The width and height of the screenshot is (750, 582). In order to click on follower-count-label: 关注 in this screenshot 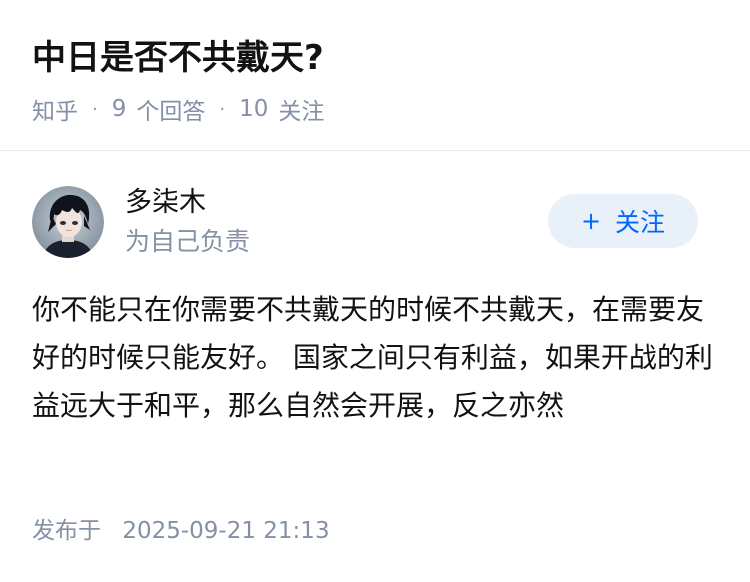, I will do `click(301, 112)`.